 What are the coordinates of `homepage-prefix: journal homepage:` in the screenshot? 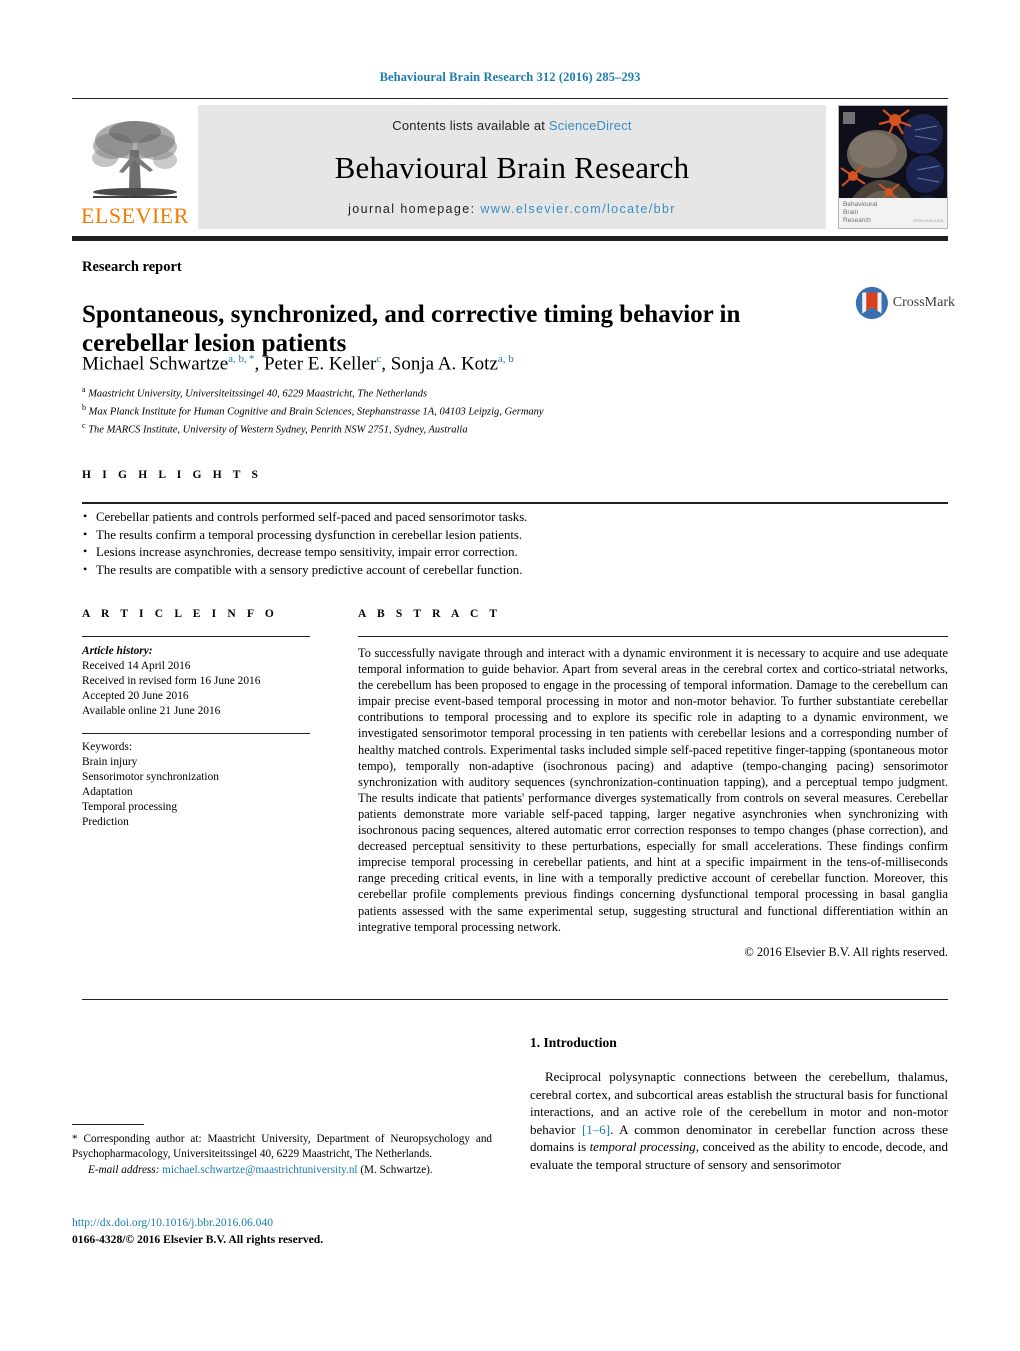 It's located at (414, 209).